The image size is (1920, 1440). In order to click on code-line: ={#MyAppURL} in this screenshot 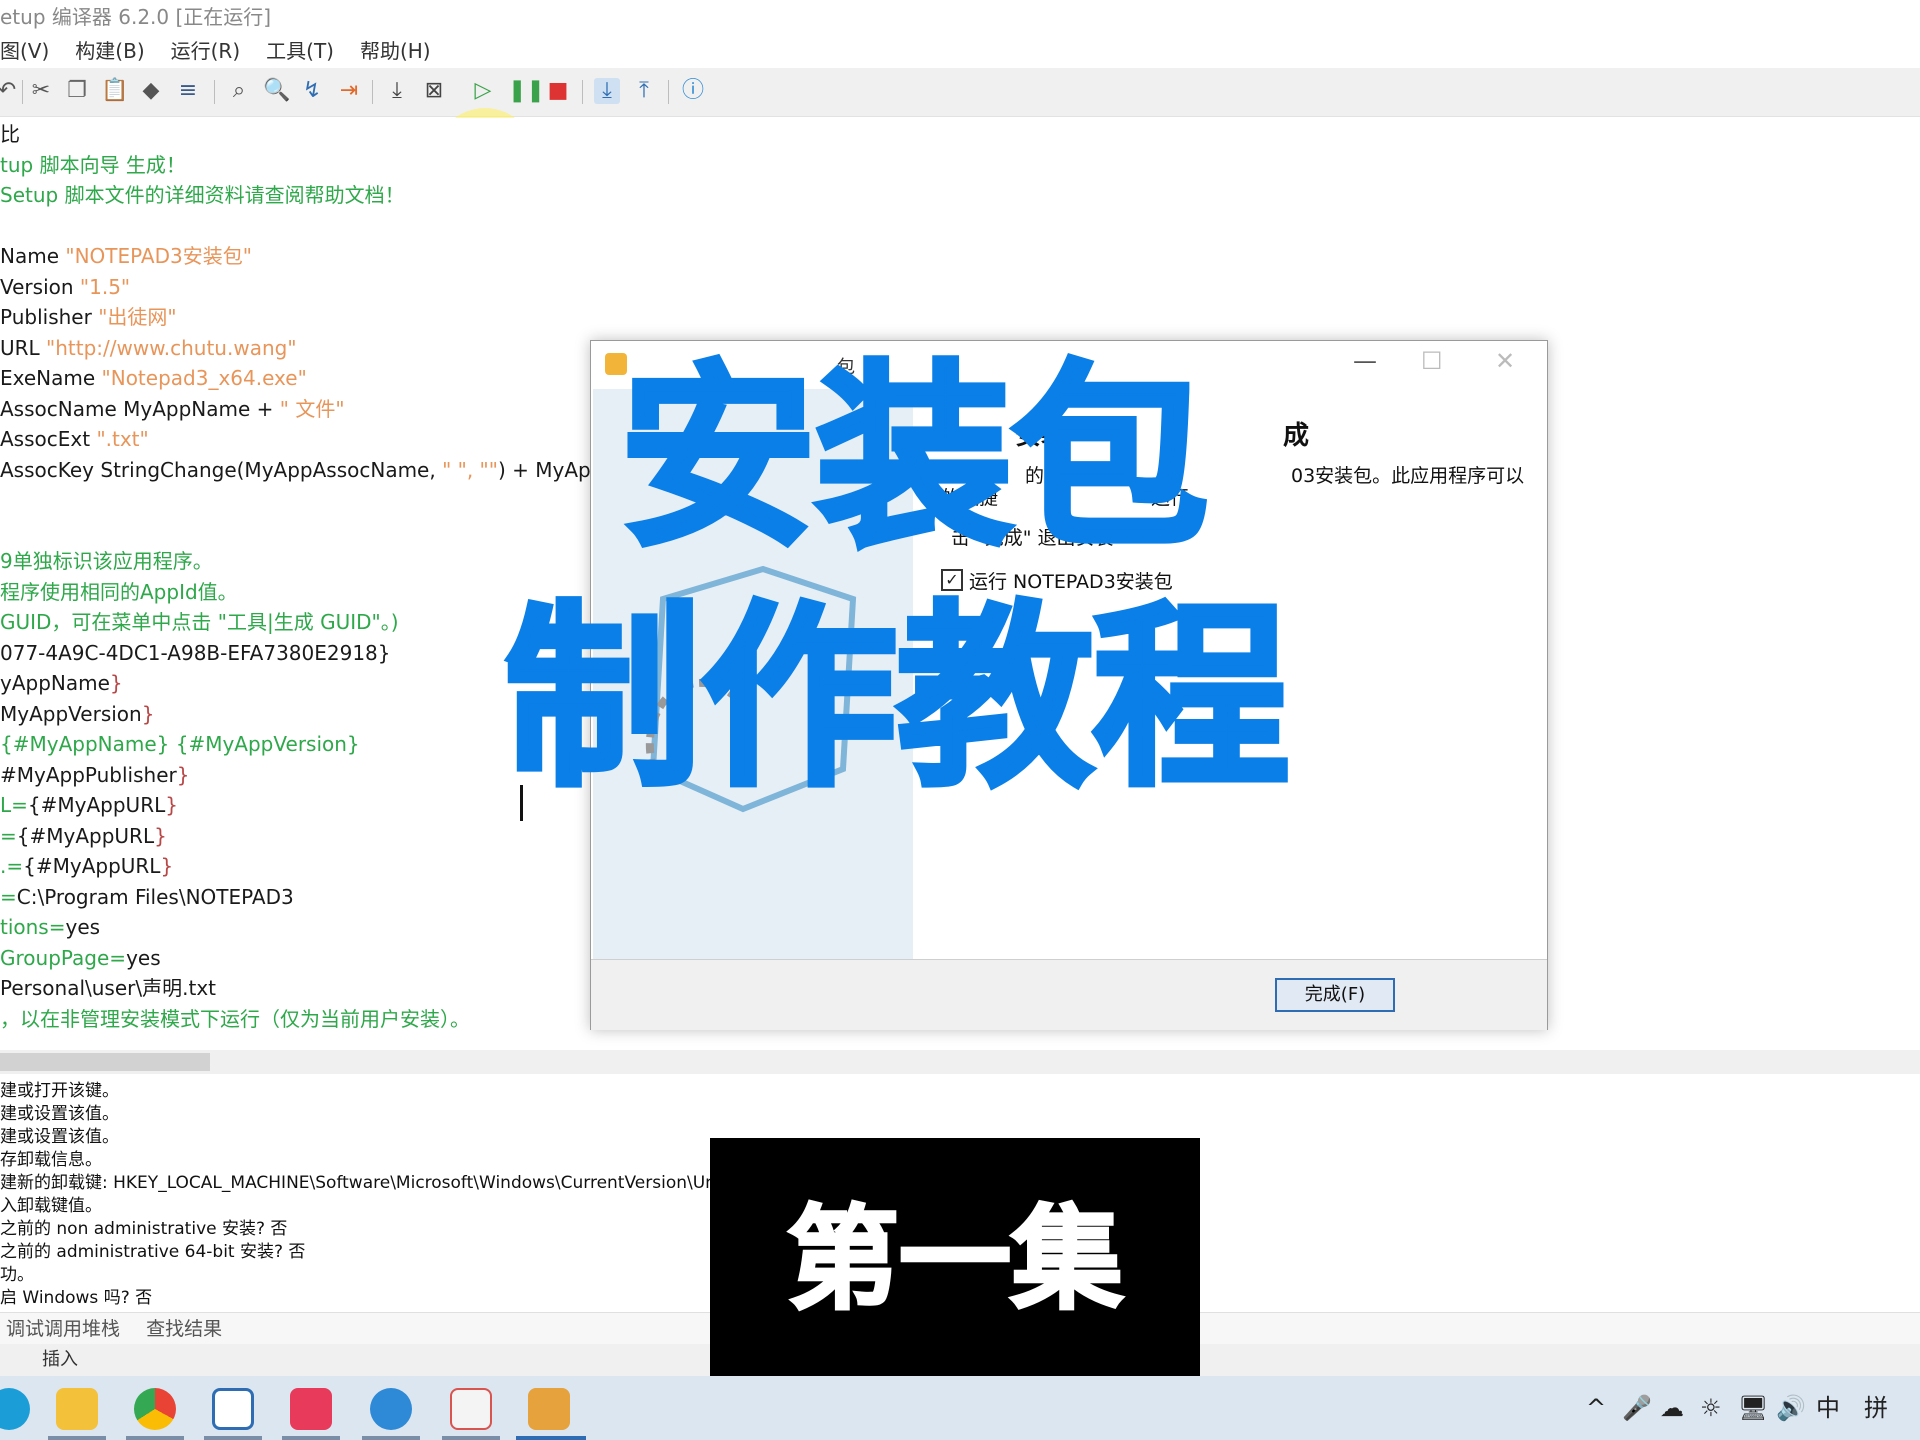, I will do `click(83, 836)`.